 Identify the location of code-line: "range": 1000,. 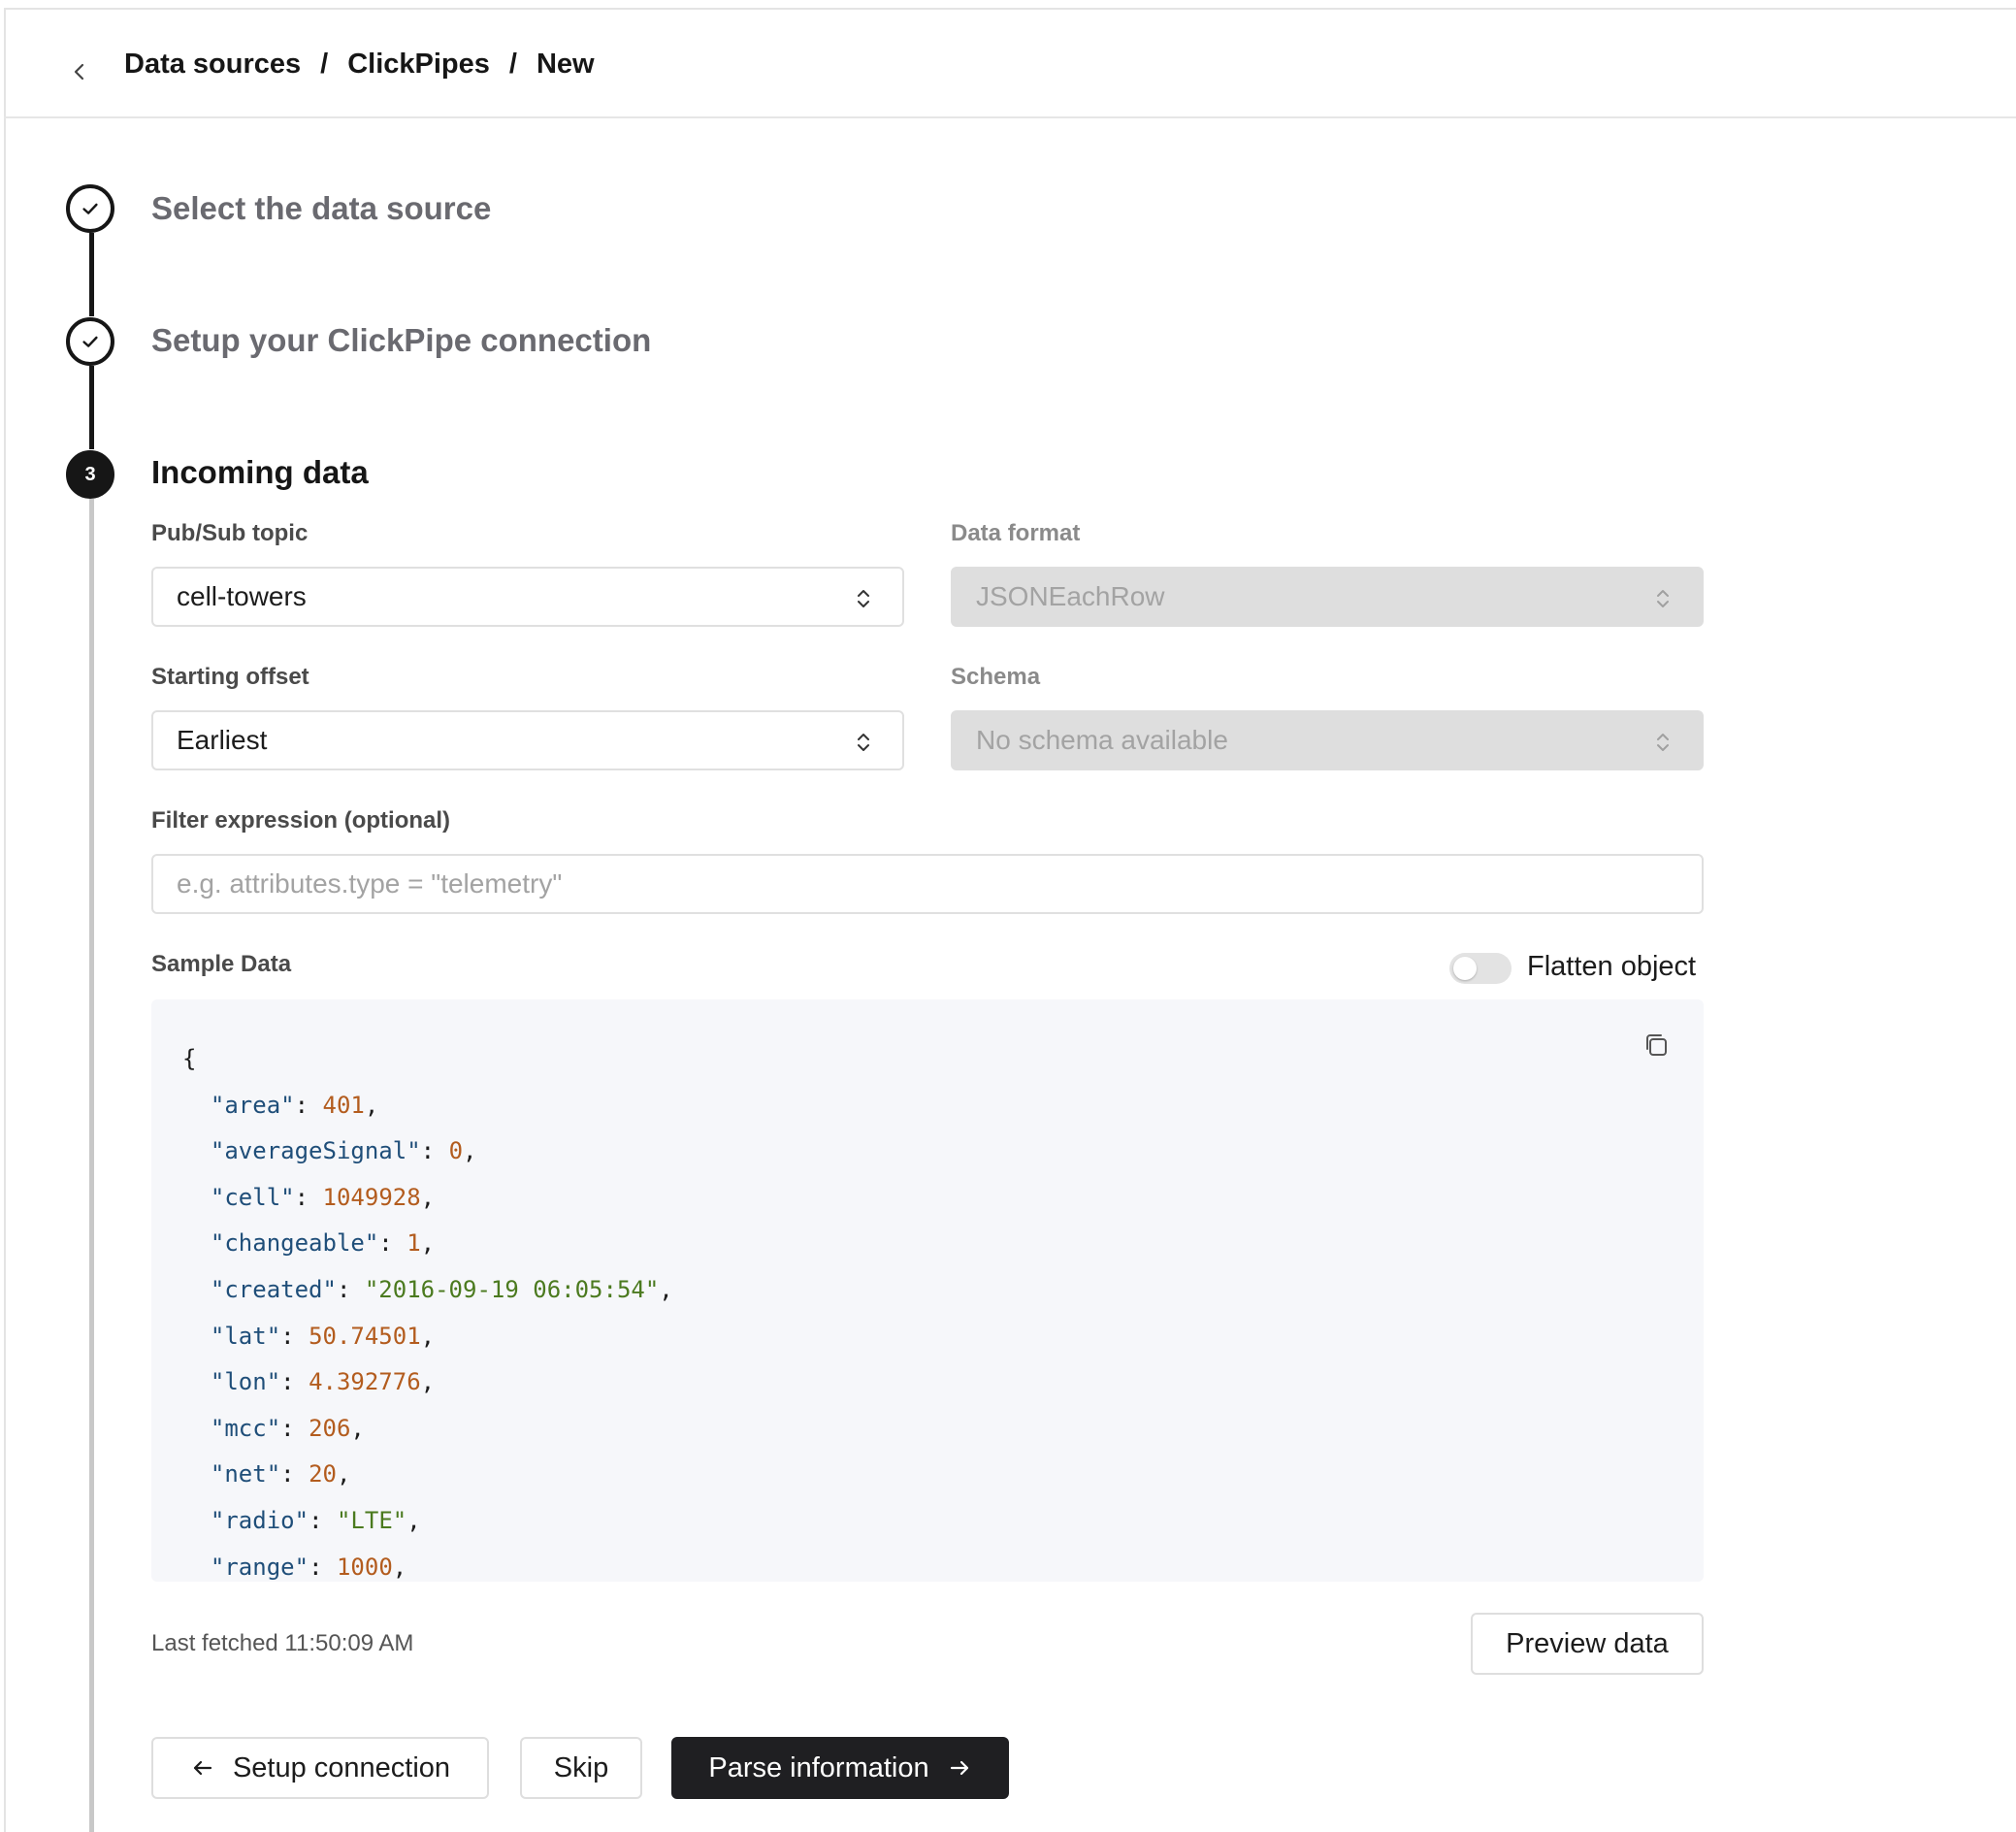
(308, 1567).